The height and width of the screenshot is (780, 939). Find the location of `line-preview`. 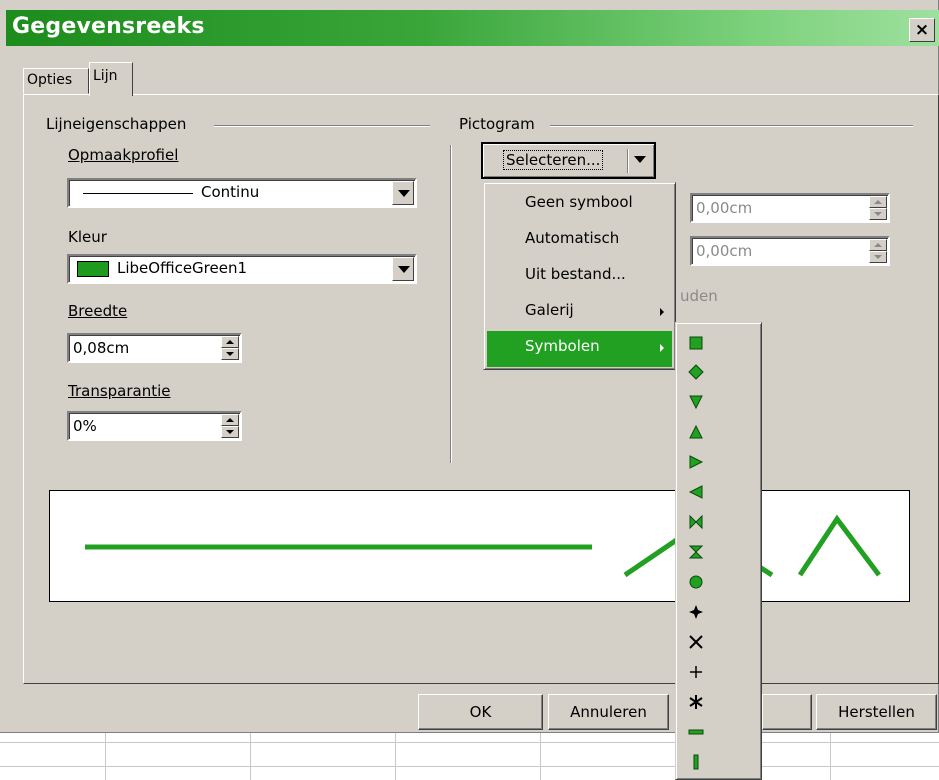

line-preview is located at coordinates (479, 546).